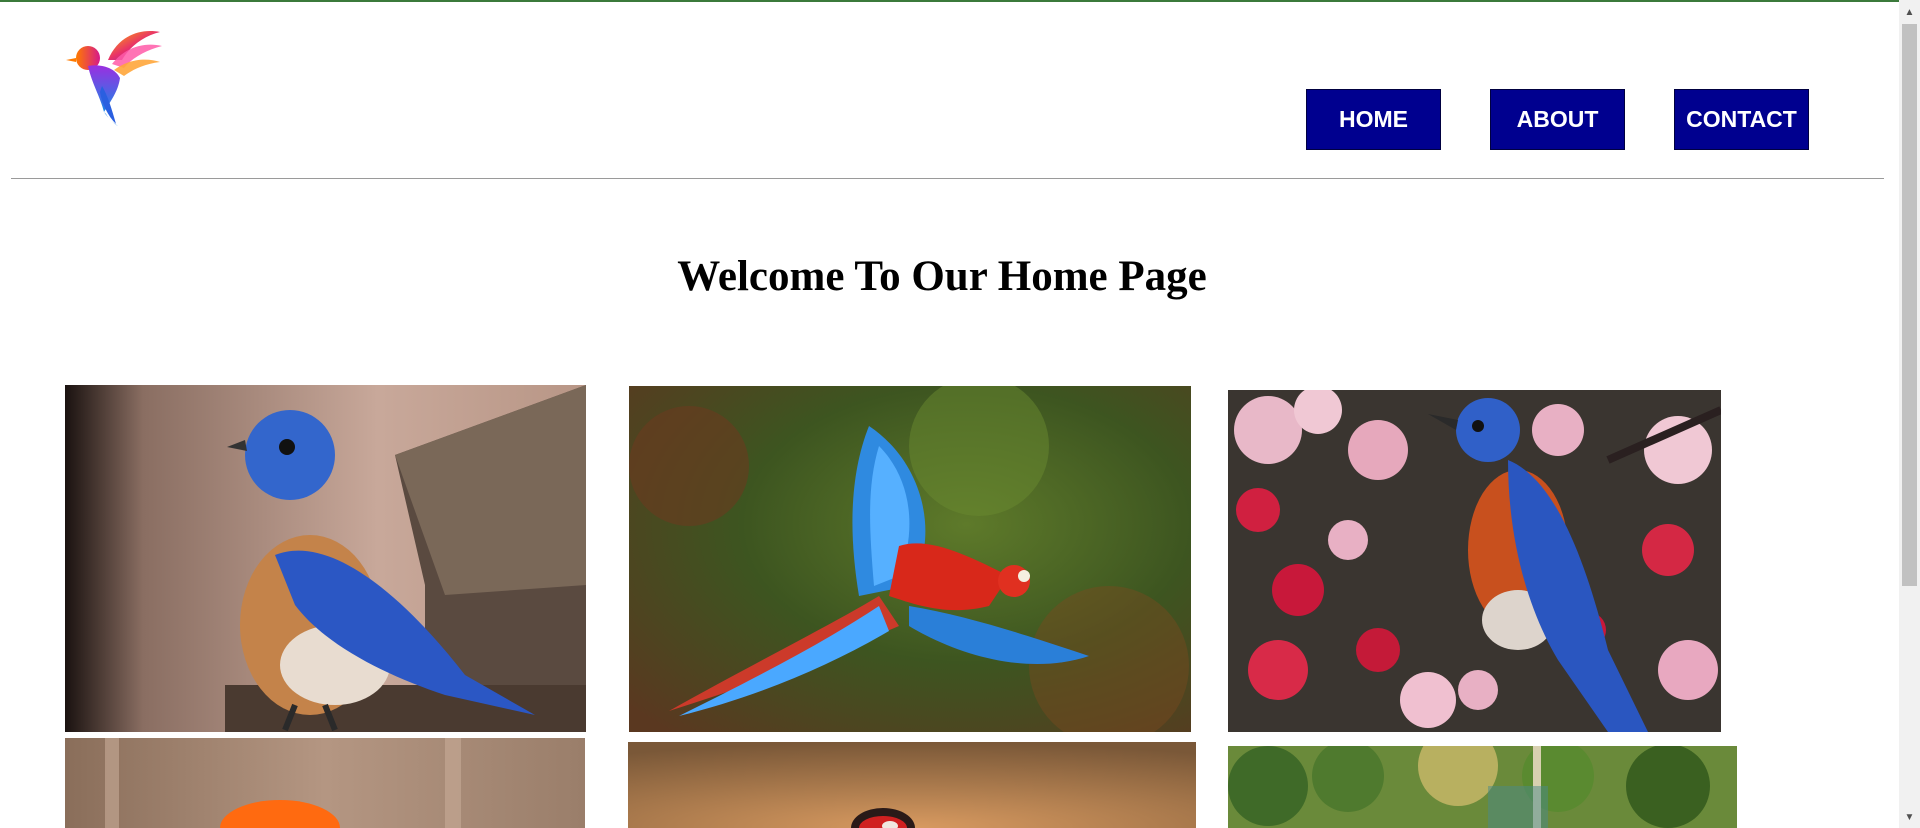  Describe the element at coordinates (1482, 787) in the screenshot. I see `forest-garden-image` at that location.